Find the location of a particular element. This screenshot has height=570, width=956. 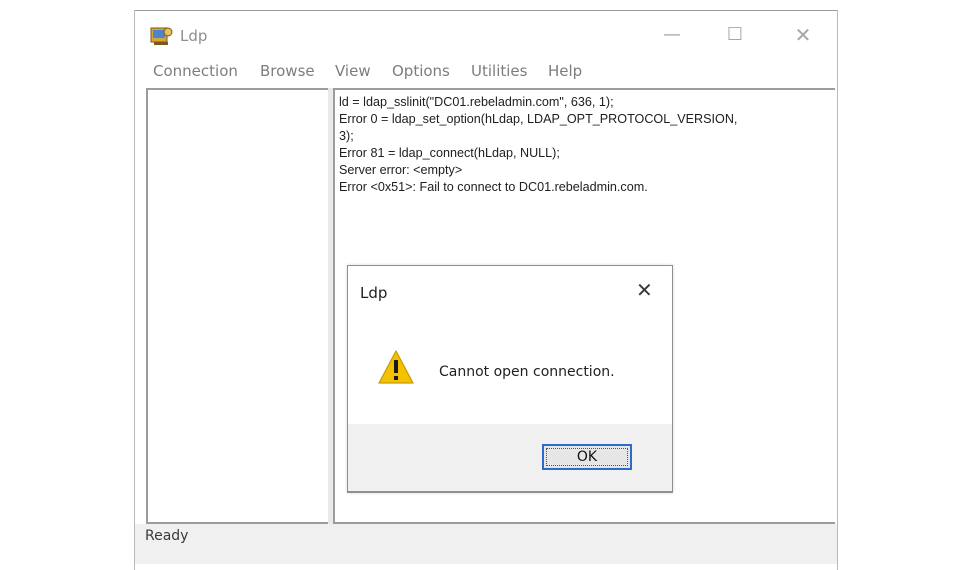

dialog-title: Ldp is located at coordinates (374, 293).